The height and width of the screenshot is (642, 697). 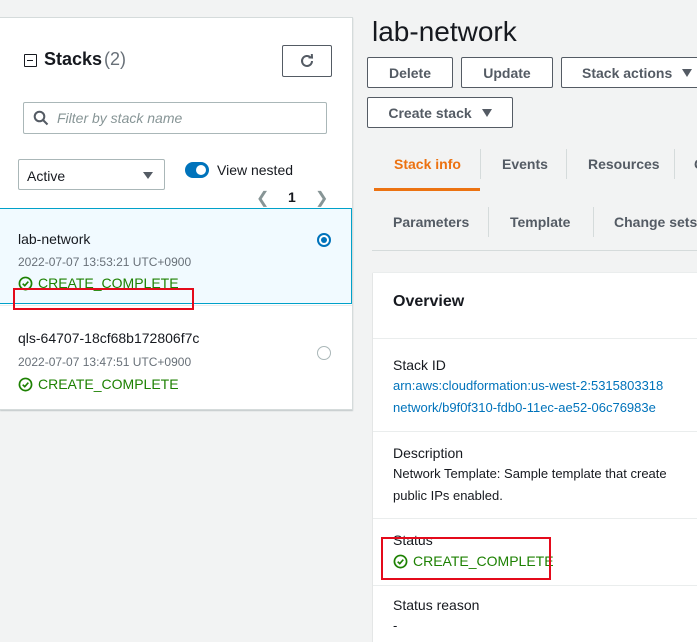 I want to click on status-reason-value: -, so click(x=395, y=625).